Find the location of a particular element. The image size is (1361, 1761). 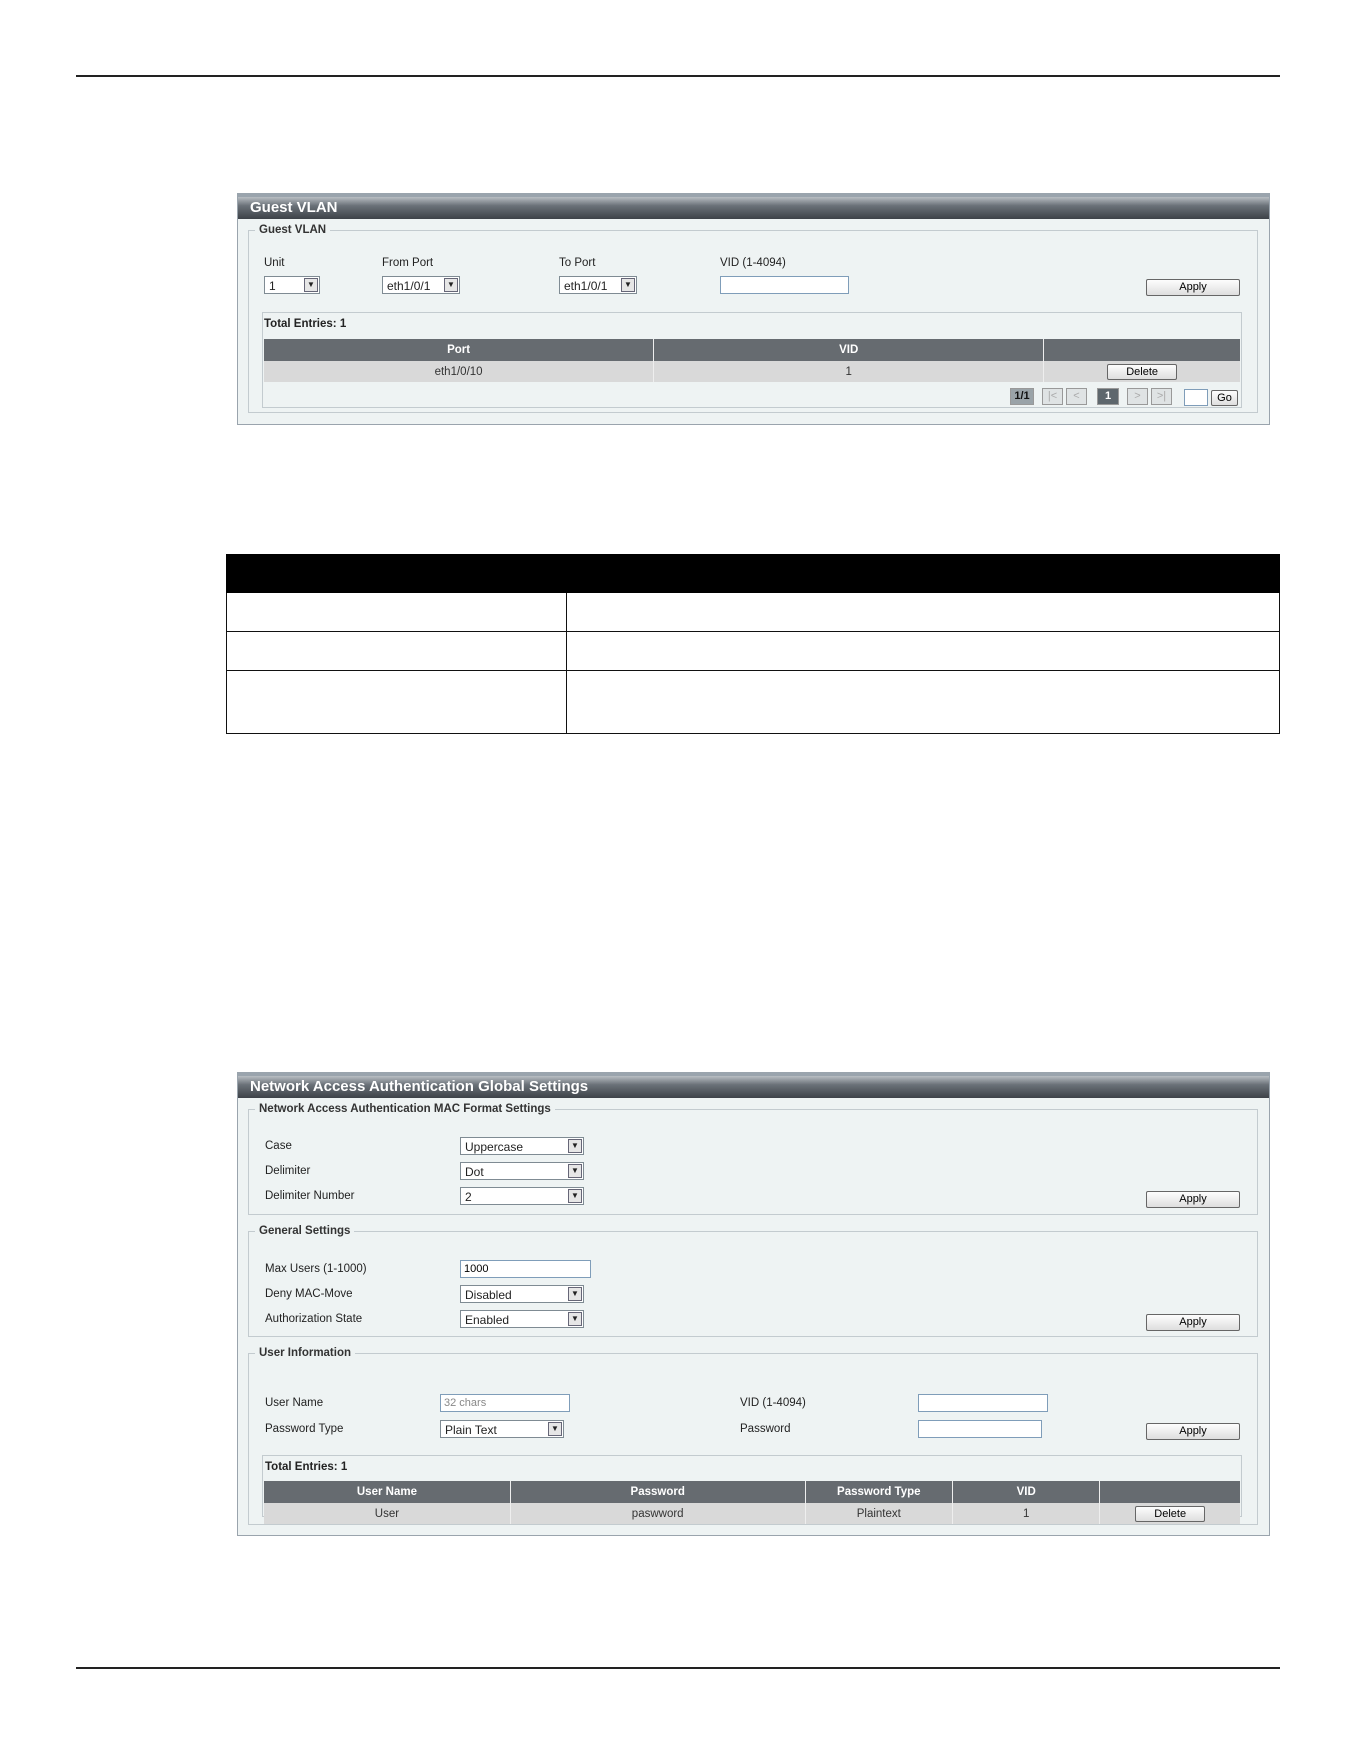

column-header-port: Port is located at coordinates (459, 350).